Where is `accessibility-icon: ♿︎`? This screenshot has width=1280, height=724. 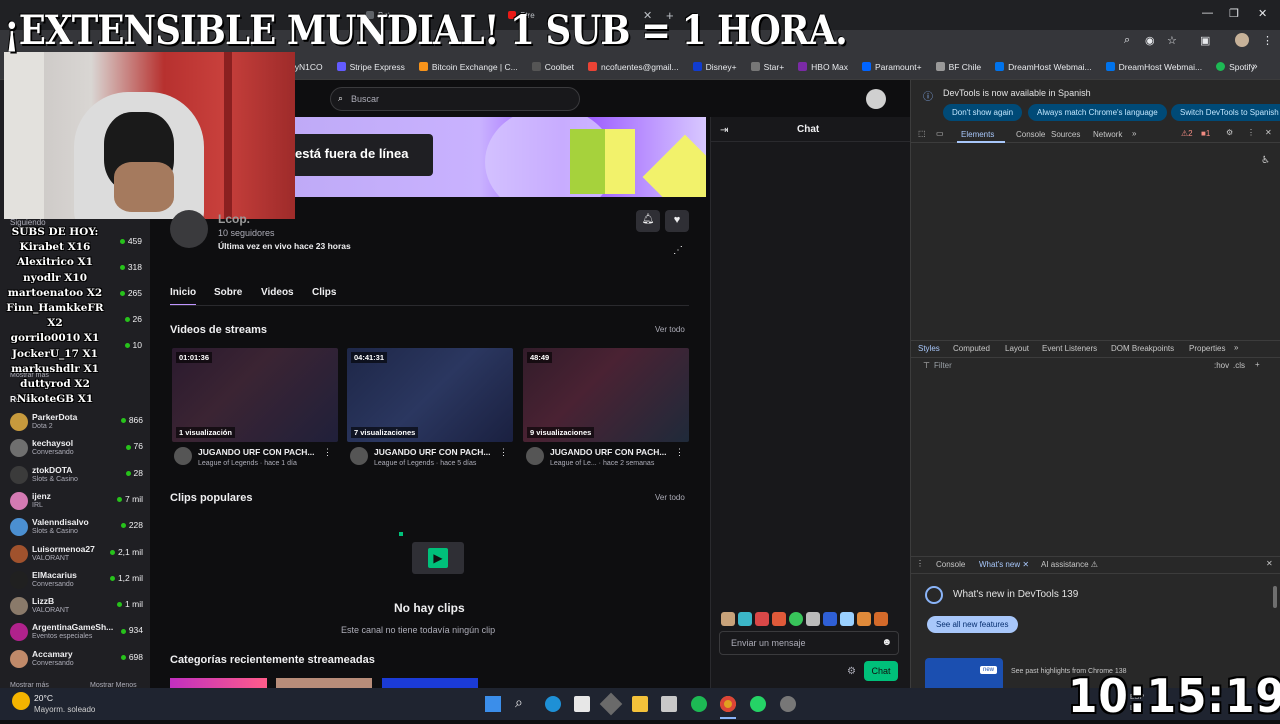 accessibility-icon: ♿︎ is located at coordinates (1265, 160).